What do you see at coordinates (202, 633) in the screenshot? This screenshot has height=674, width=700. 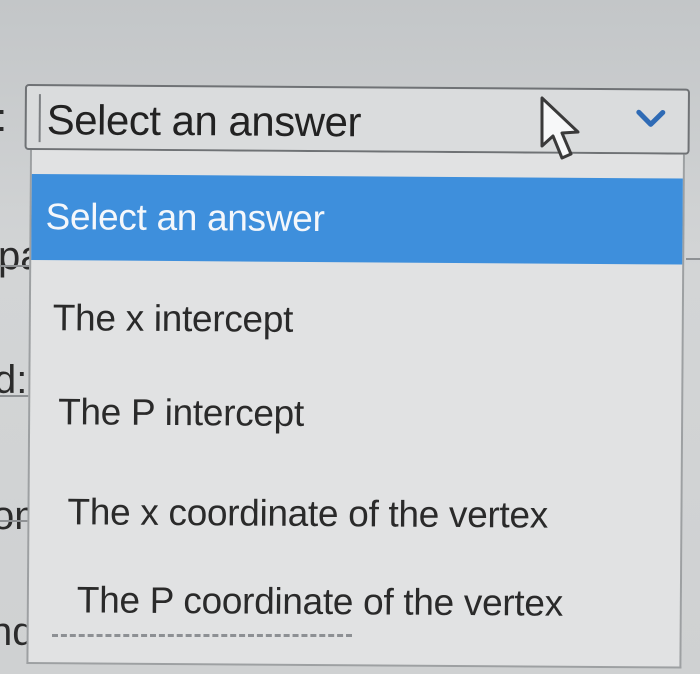 I see `background-field-underline` at bounding box center [202, 633].